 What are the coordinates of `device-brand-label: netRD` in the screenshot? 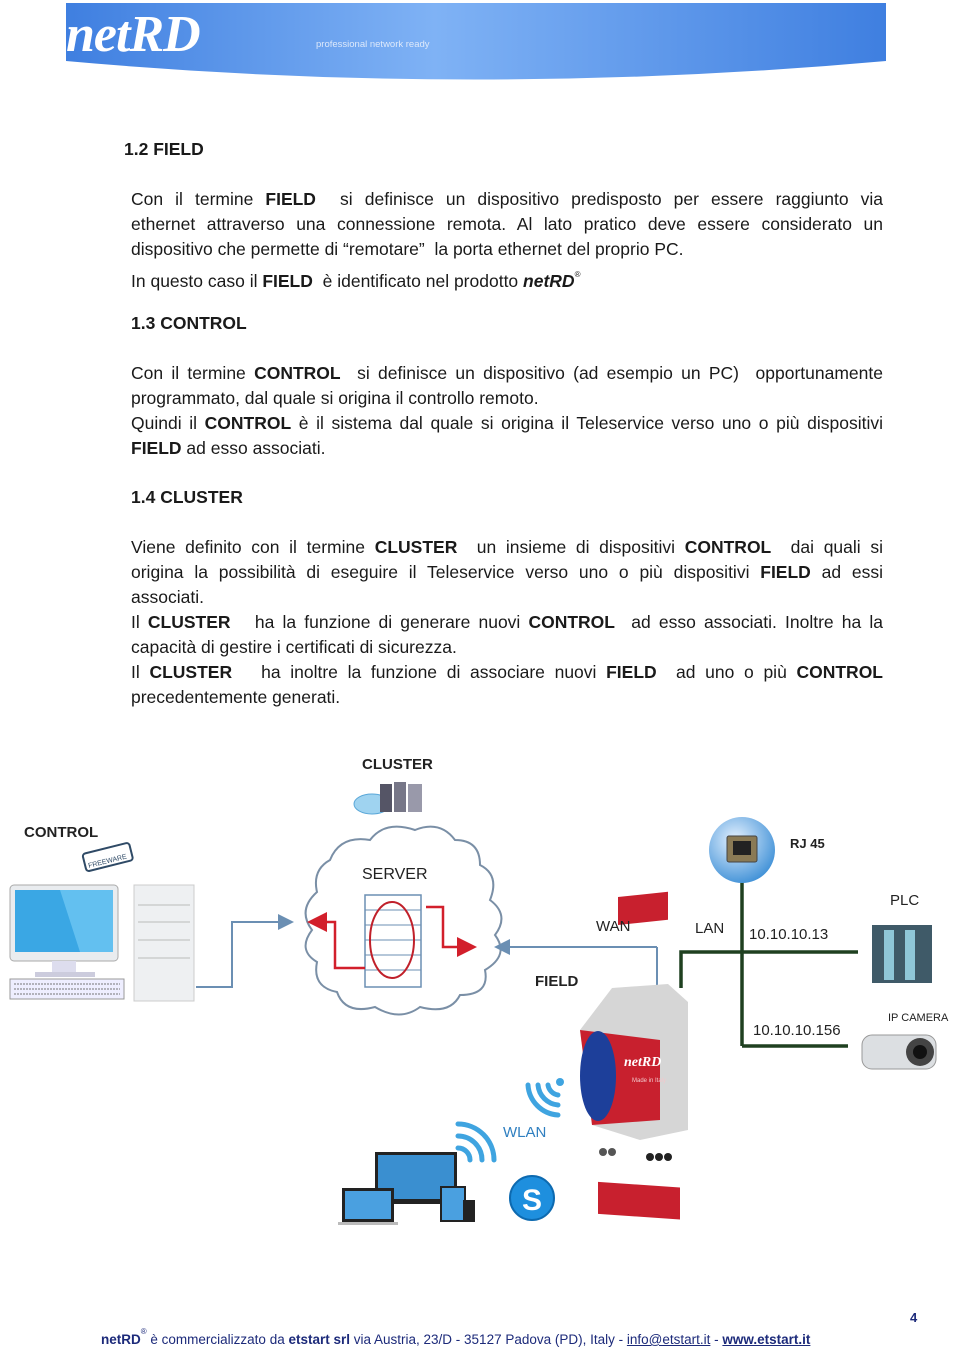 It's located at (642, 1062).